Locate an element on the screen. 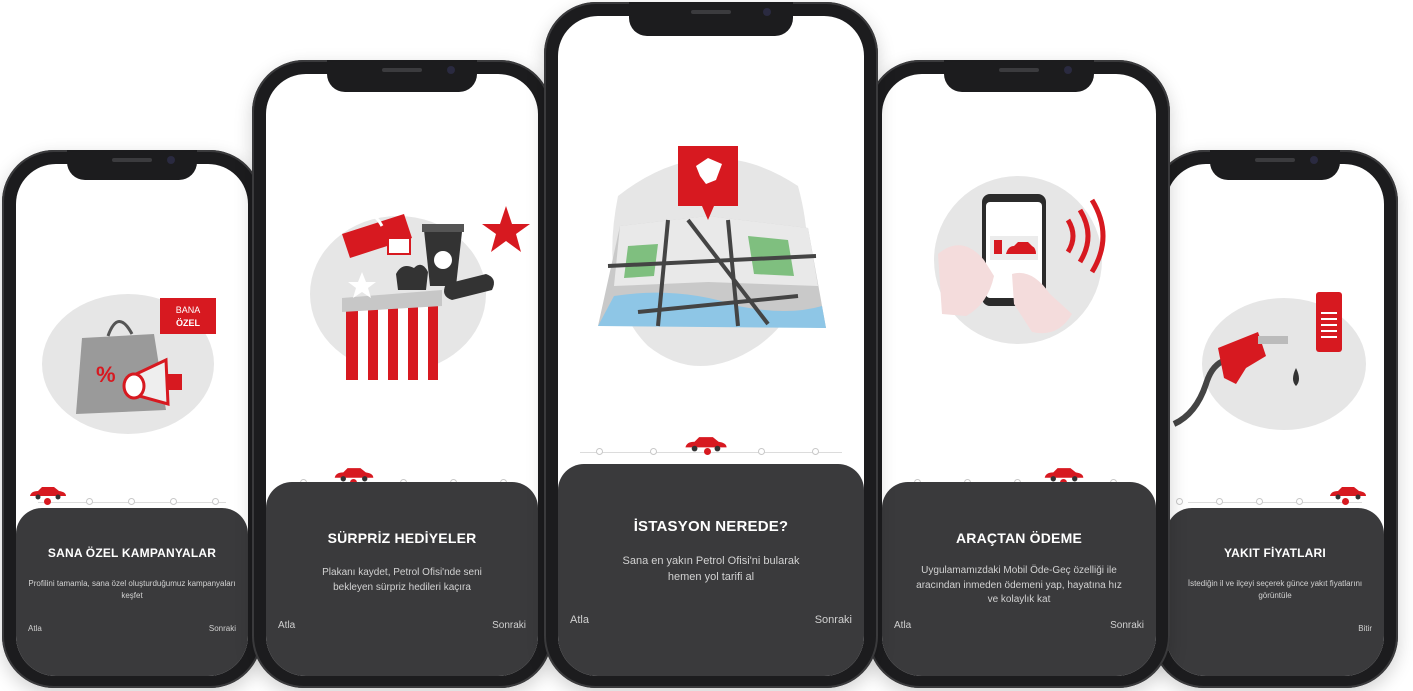 This screenshot has width=1413, height=691. map-illustration is located at coordinates (711, 256).